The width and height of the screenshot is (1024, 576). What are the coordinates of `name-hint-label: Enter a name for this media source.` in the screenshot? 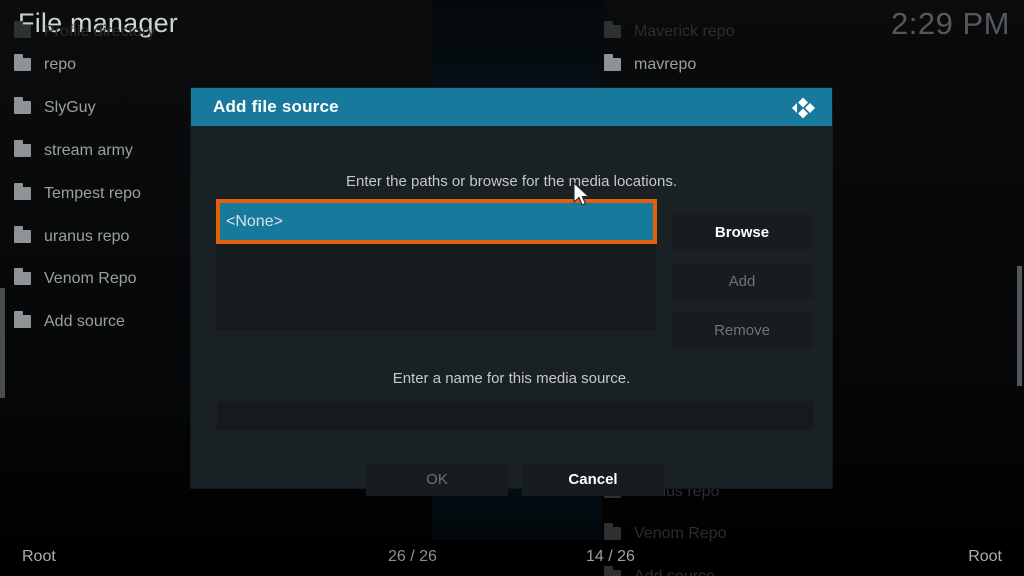 It's located at (511, 378).